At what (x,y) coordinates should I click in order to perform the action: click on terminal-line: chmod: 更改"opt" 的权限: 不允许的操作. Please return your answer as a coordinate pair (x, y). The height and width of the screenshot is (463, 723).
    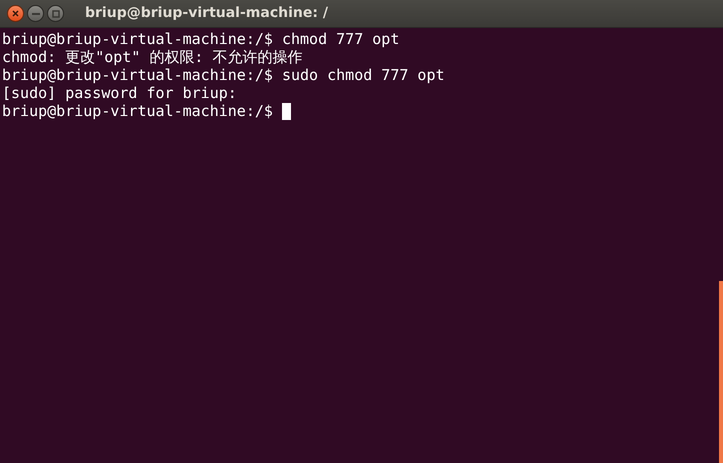
    Looking at the image, I should click on (152, 57).